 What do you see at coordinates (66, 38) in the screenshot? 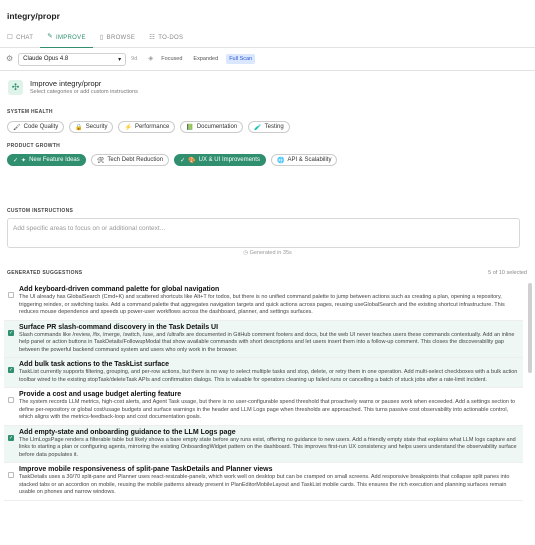
I see `tab-improve: ✎ IMPROVE` at bounding box center [66, 38].